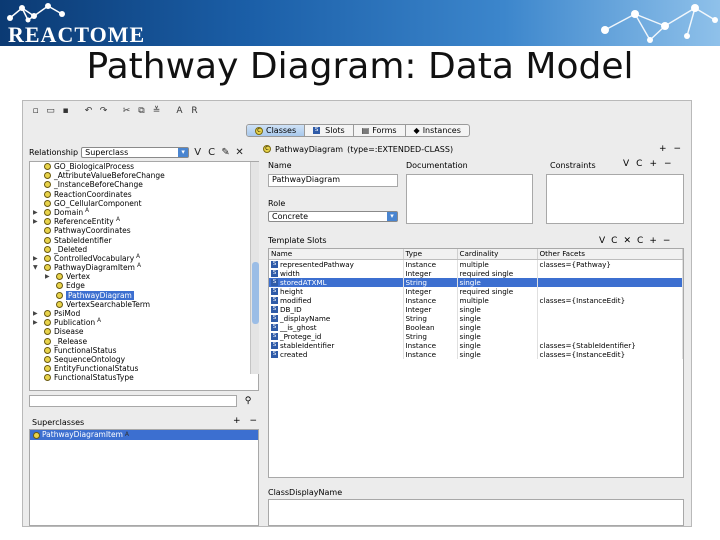 Image resolution: width=720 pixels, height=540 pixels. Describe the element at coordinates (239, 152) in the screenshot. I see `delete-icon: ✕` at that location.